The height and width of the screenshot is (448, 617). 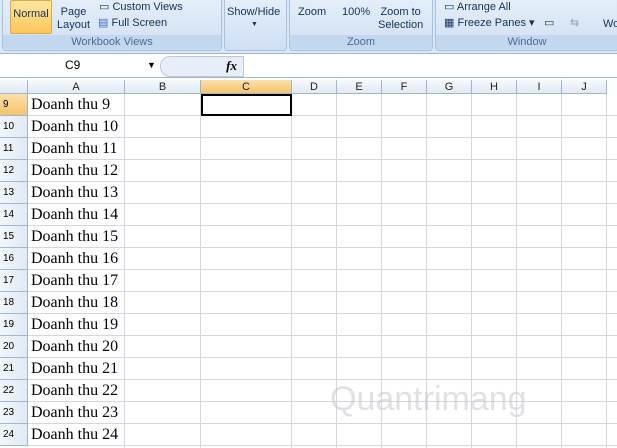 I want to click on zoom-100-button: 100%, so click(x=356, y=12).